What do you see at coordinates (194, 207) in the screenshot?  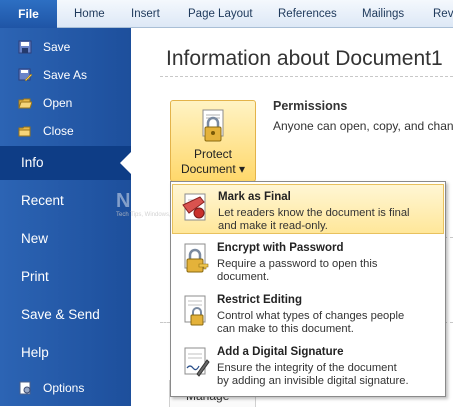 I see `mark-final-icon` at bounding box center [194, 207].